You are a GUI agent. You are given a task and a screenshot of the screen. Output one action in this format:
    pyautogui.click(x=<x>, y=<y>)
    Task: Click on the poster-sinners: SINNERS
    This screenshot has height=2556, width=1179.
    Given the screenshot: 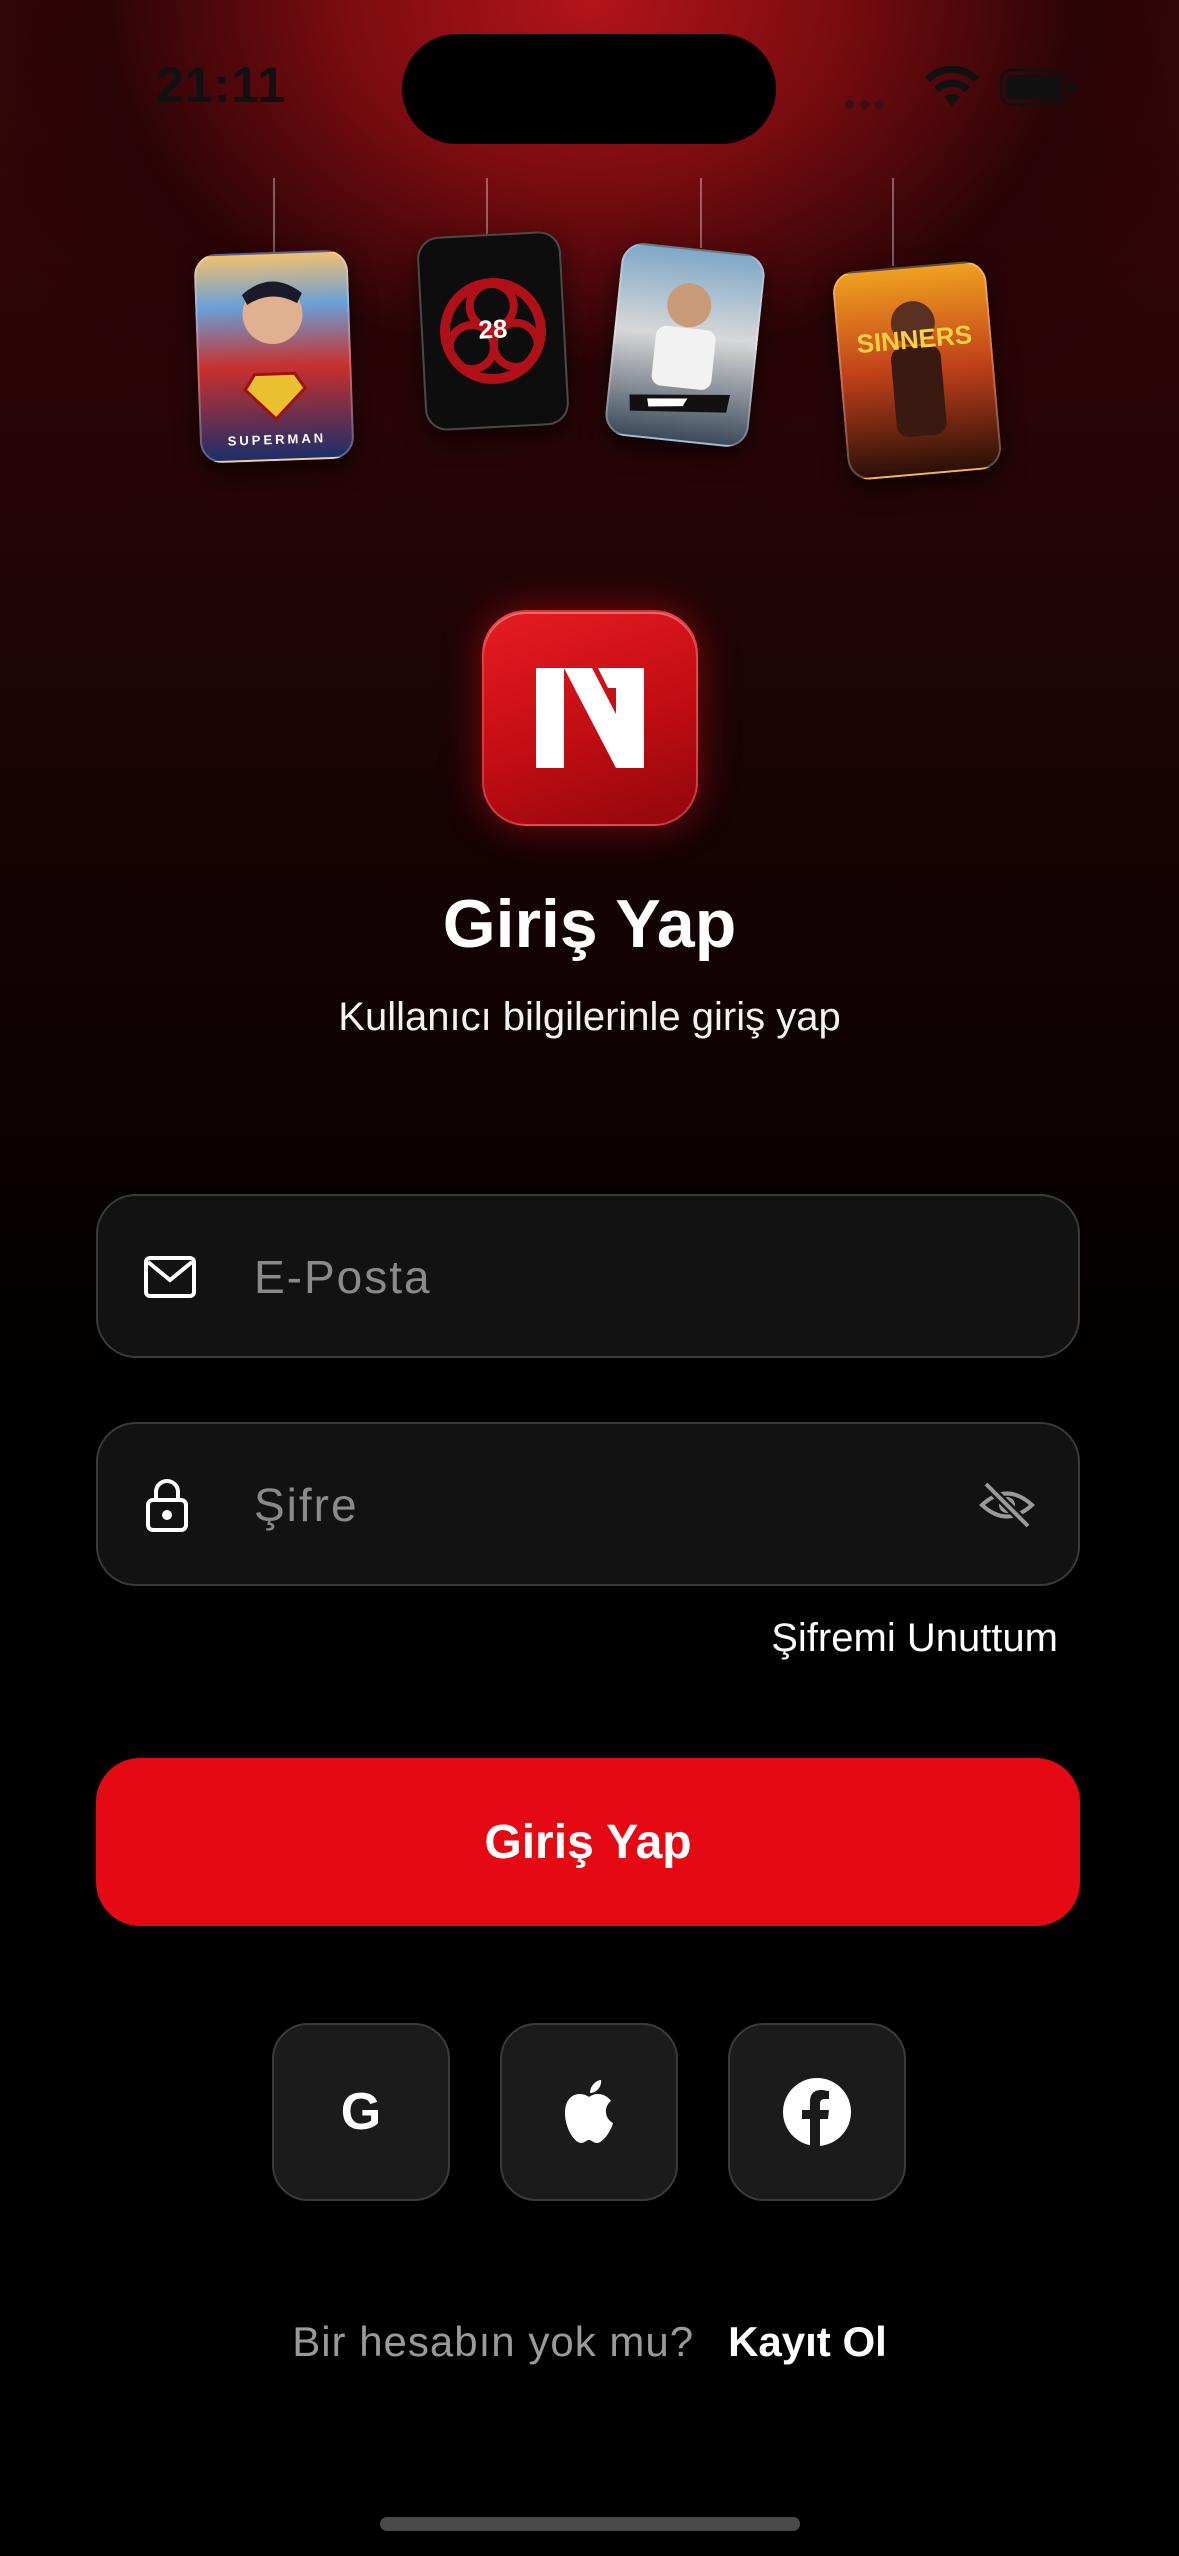 What is the action you would take?
    pyautogui.click(x=917, y=370)
    